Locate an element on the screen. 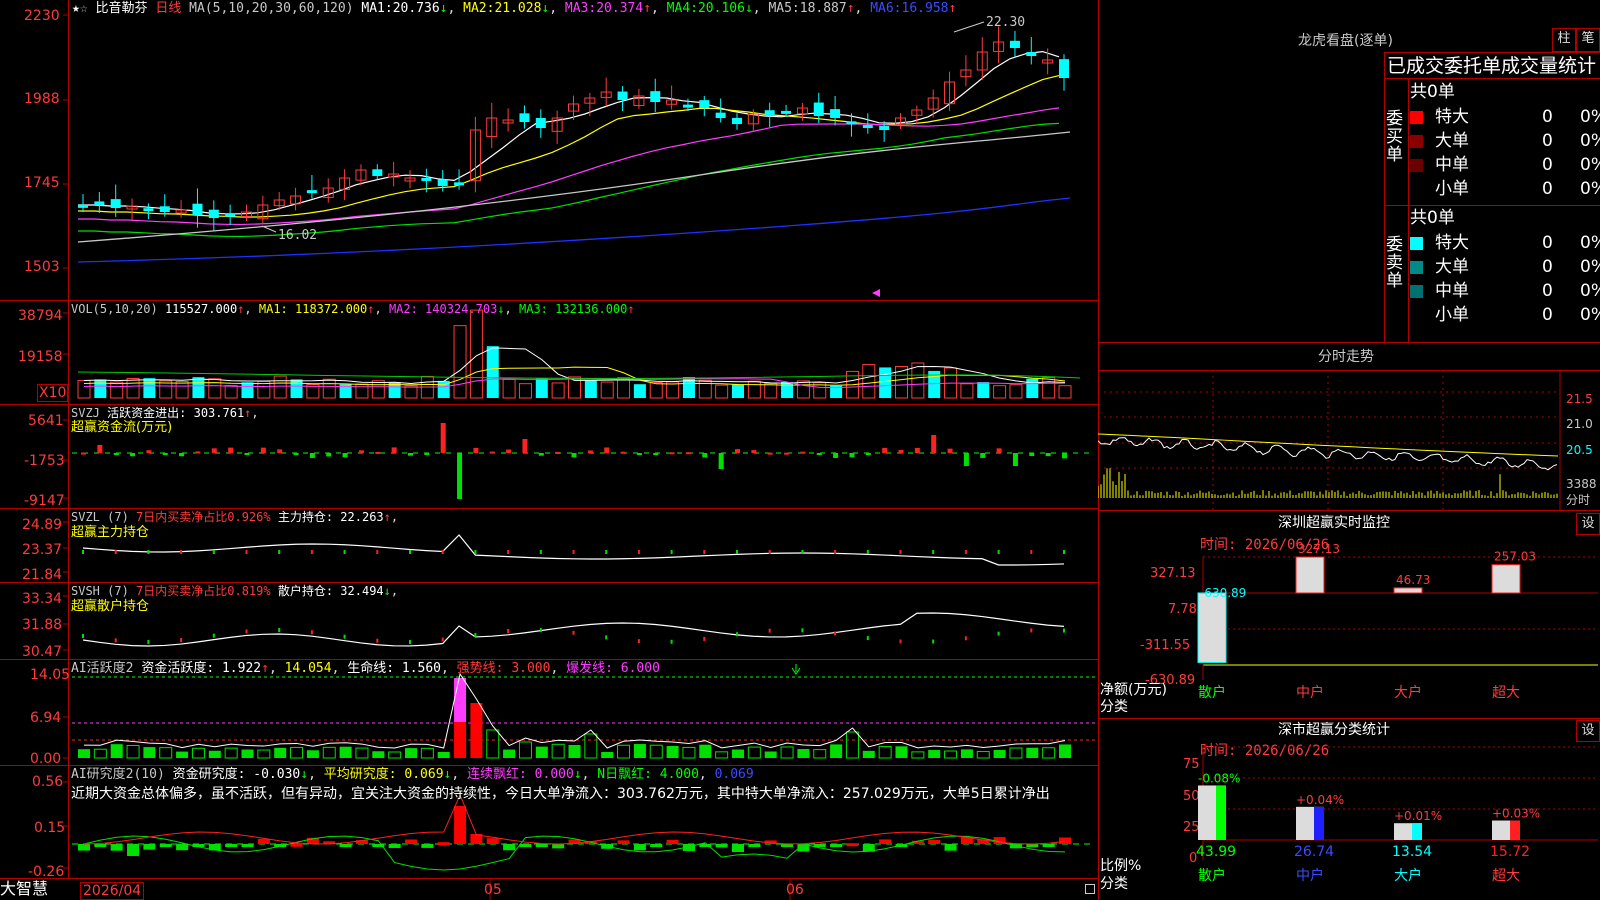  intraday-chart is located at coordinates (1349, 440).